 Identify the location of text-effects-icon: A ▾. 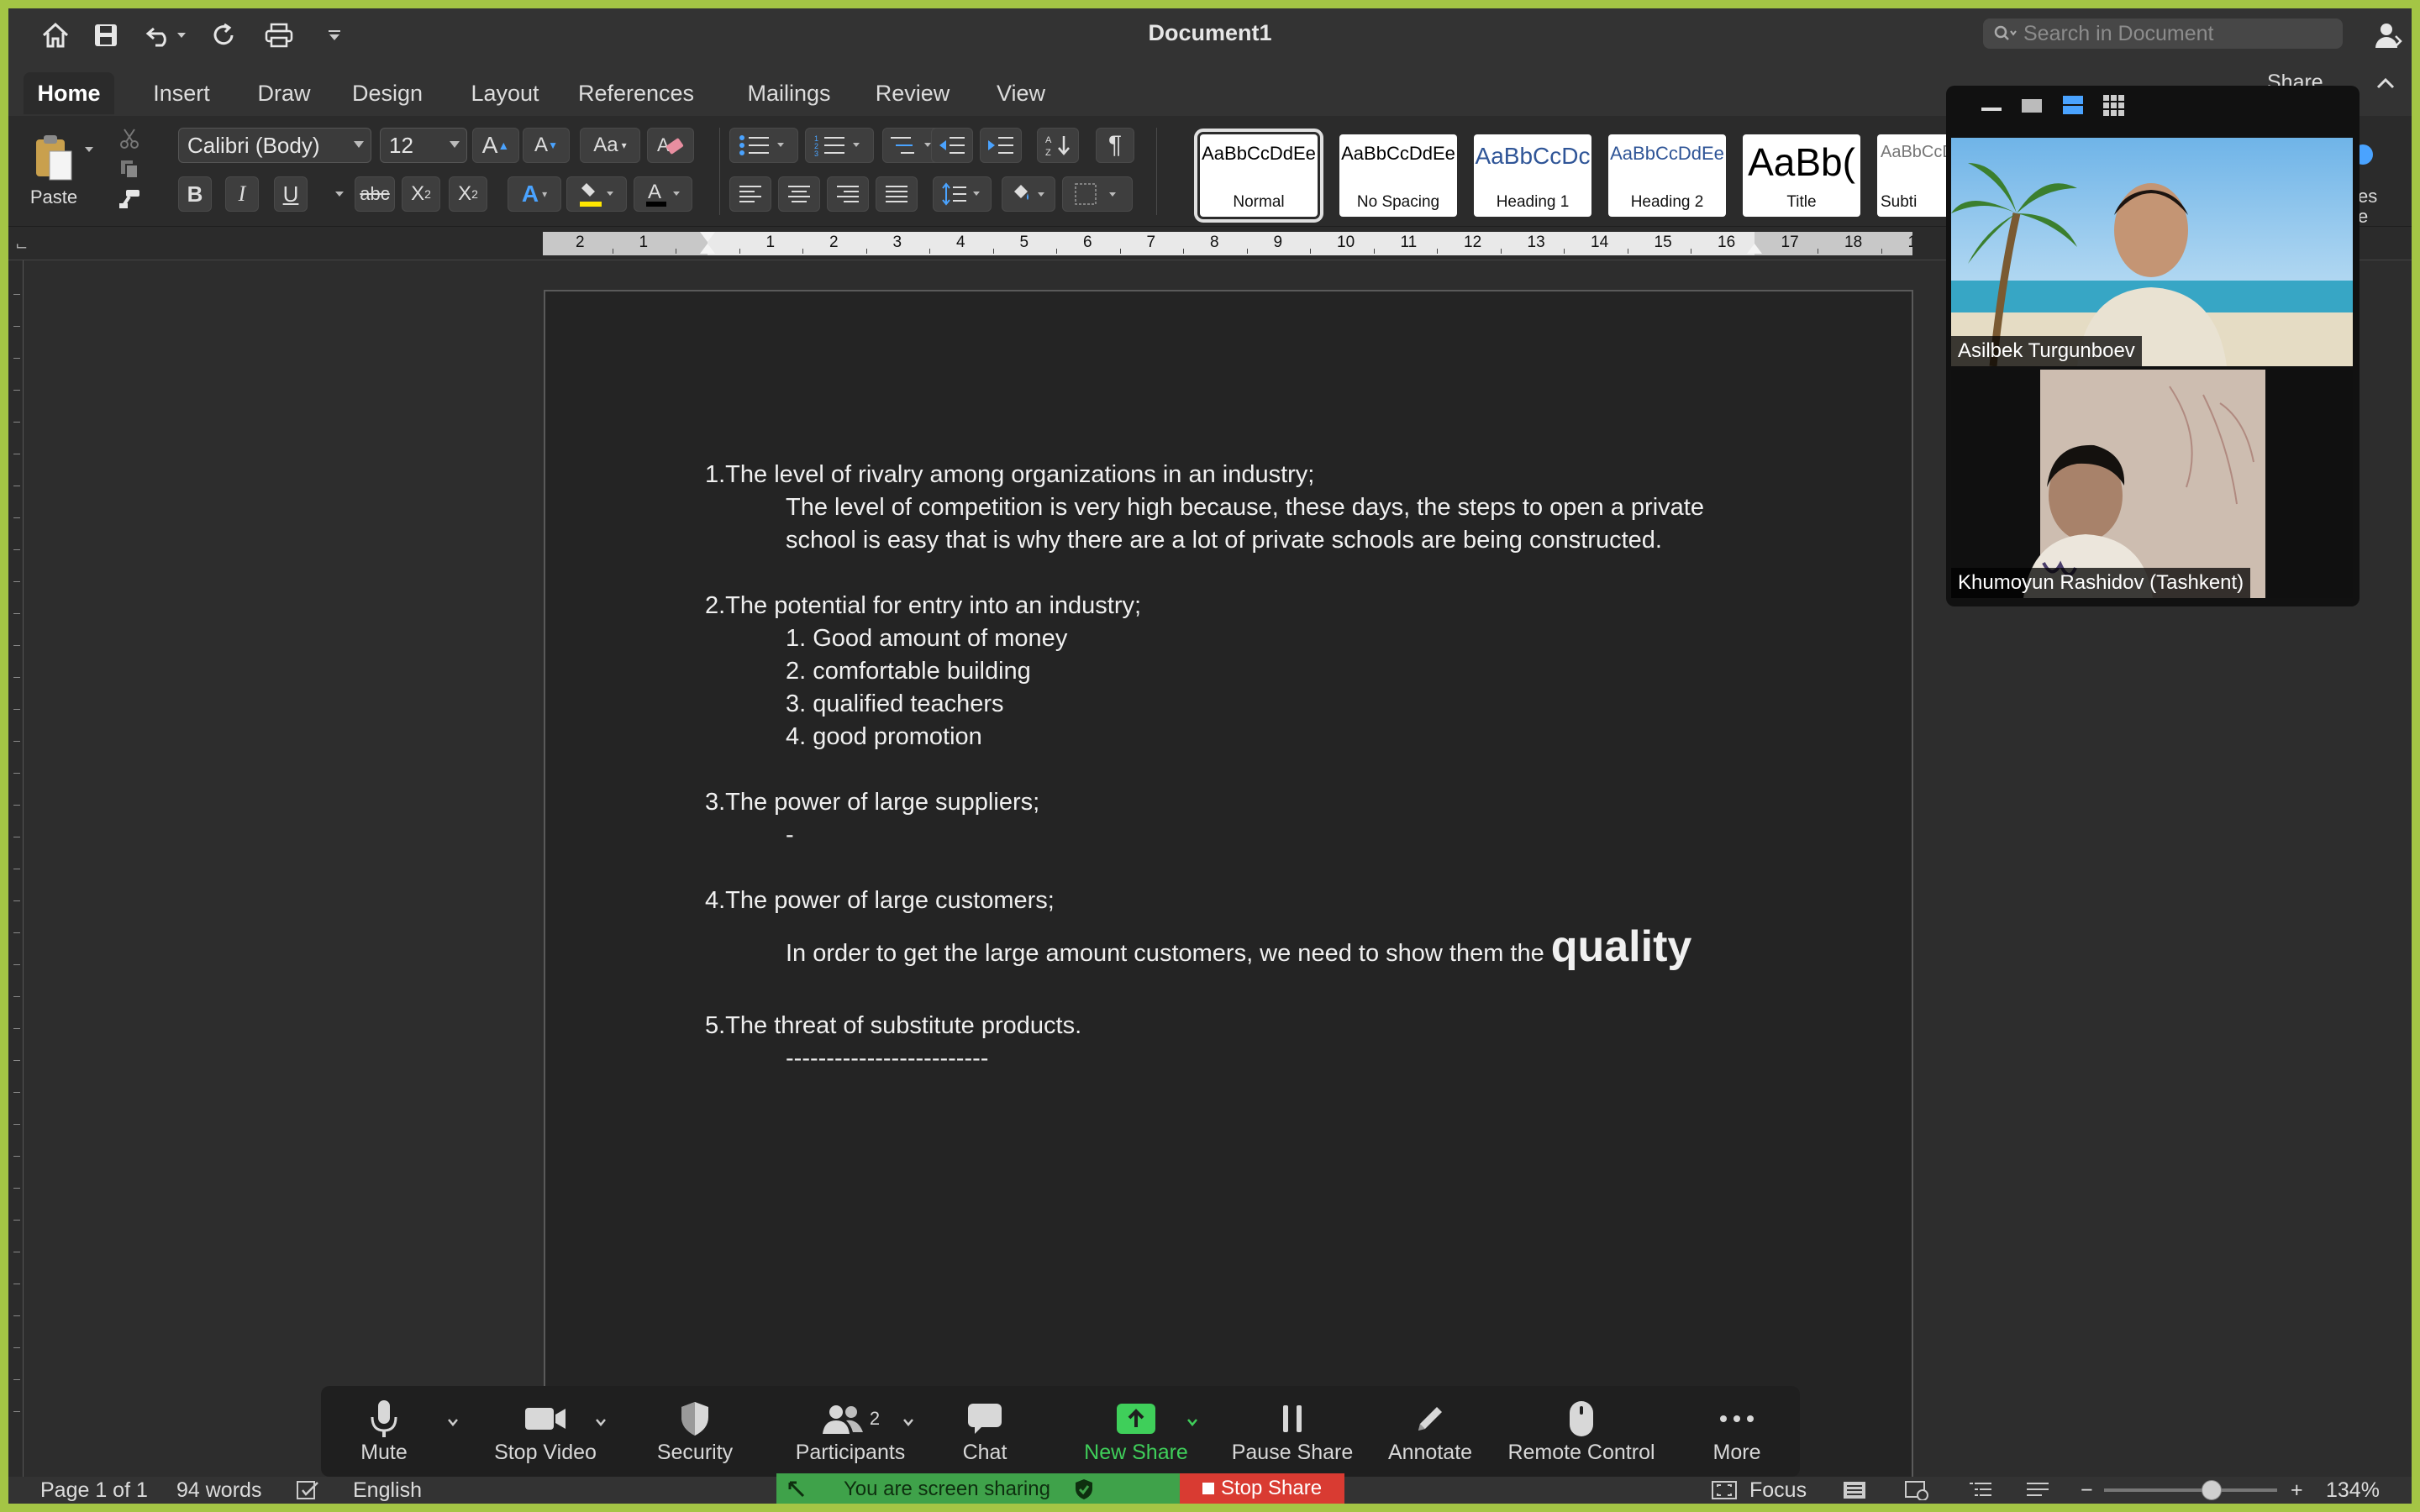
(534, 194).